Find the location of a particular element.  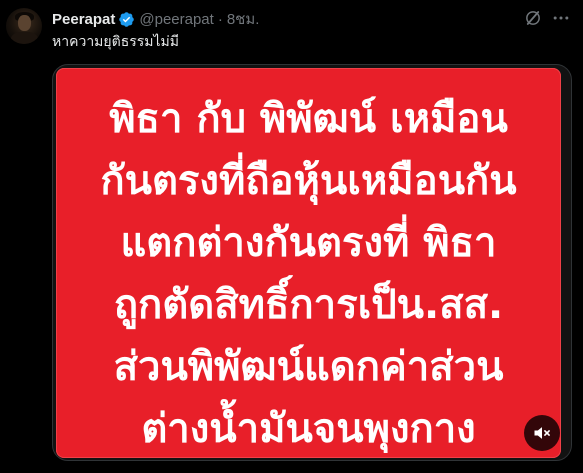

avatar-body is located at coordinates (24, 38).